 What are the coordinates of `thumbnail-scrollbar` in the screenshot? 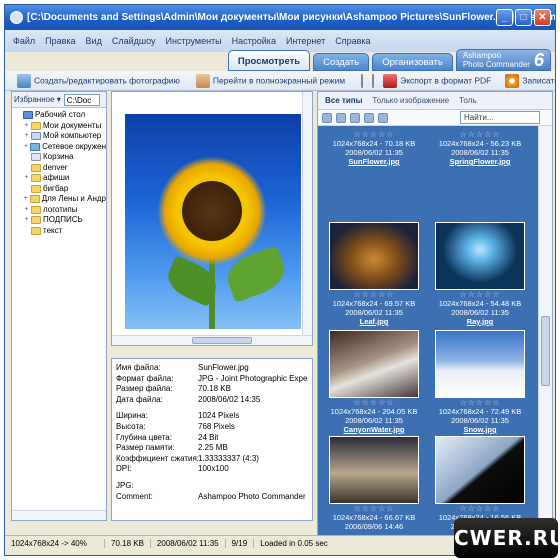 It's located at (545, 332).